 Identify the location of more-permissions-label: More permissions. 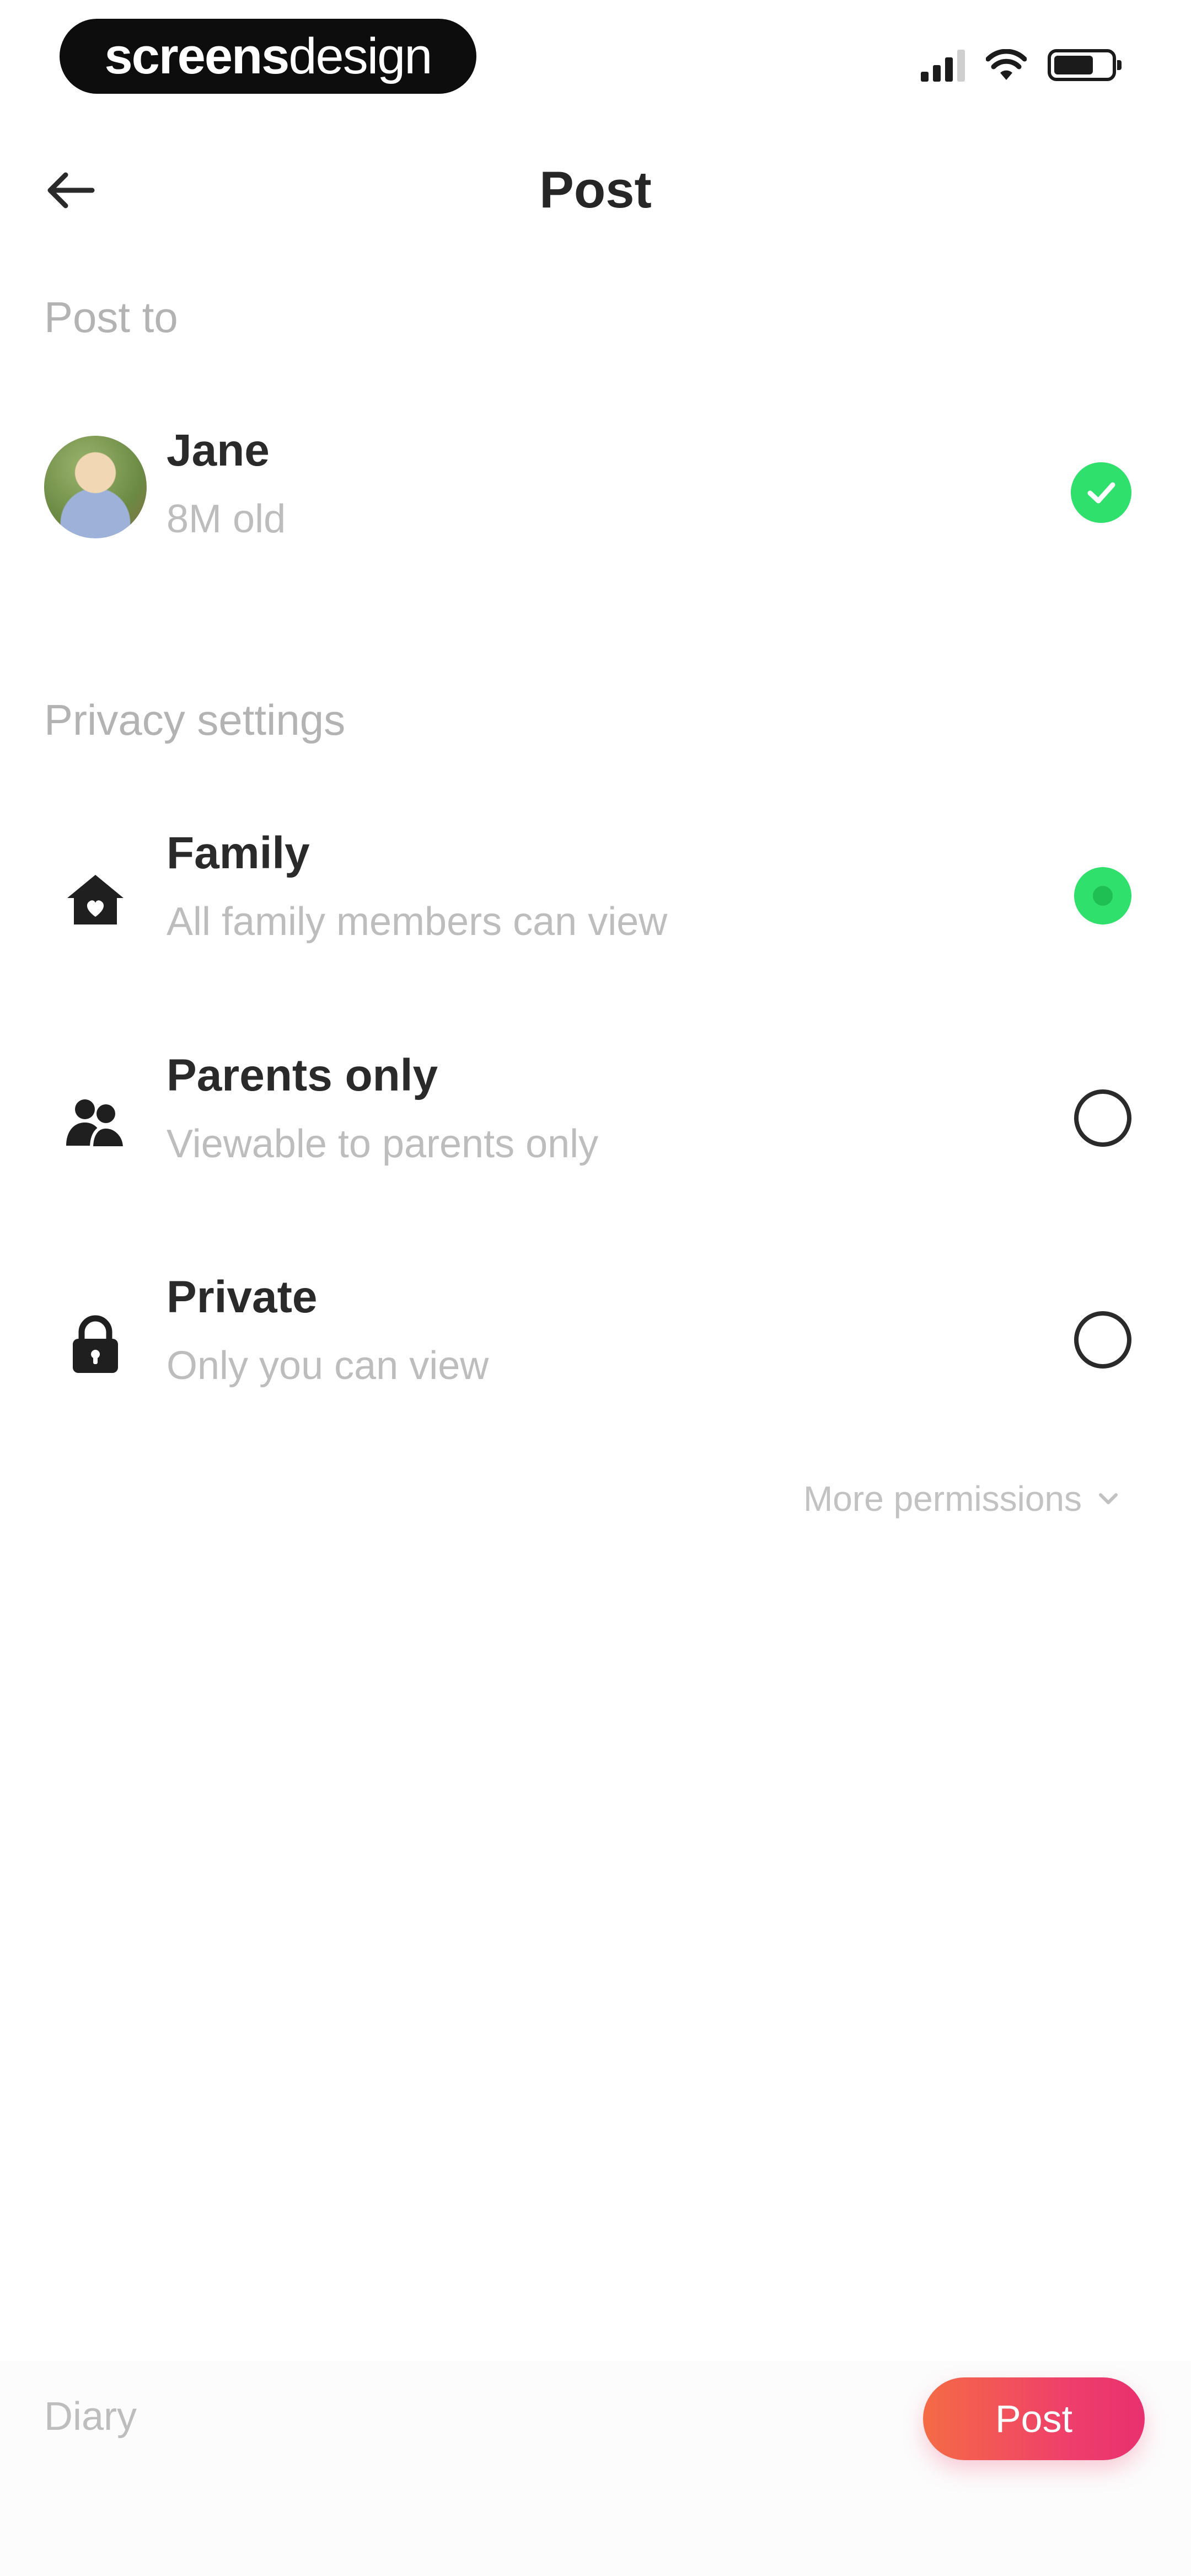
(942, 1499).